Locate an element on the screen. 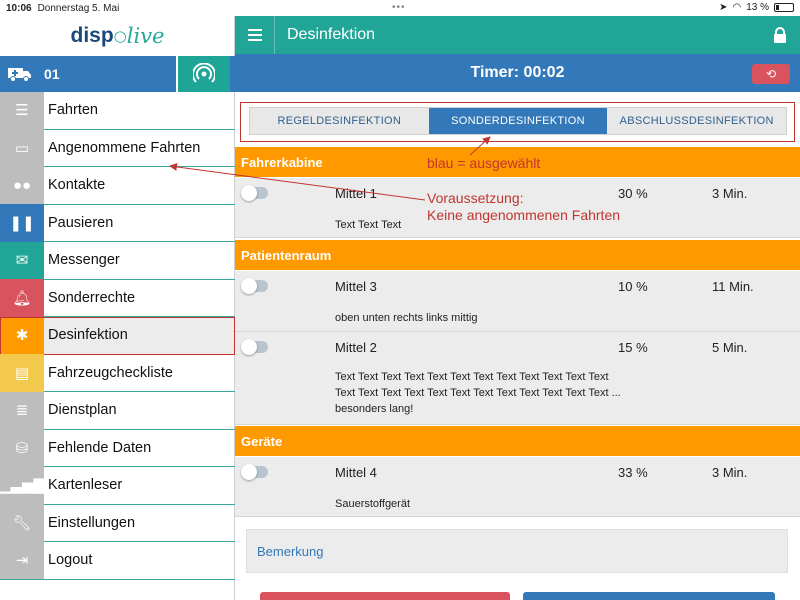 The height and width of the screenshot is (600, 800). sidebar-item-label: Pausieren is located at coordinates (81, 222).